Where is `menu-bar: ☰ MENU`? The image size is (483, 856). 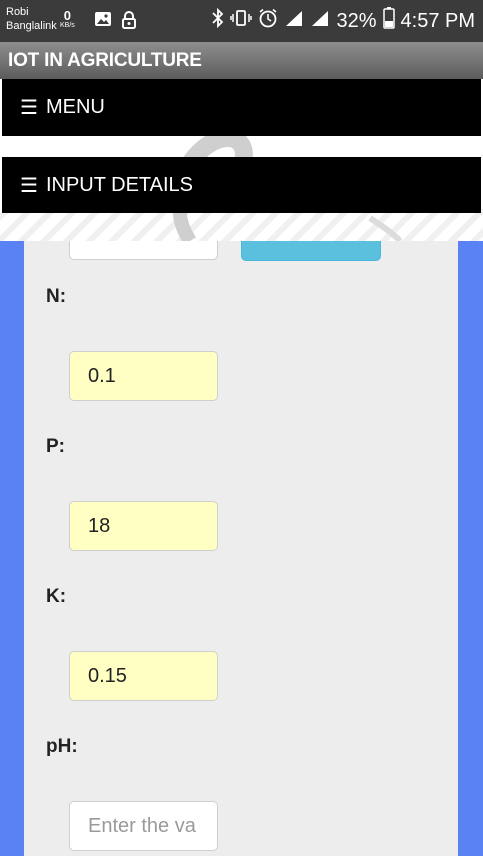
menu-bar: ☰ MENU is located at coordinates (241, 107).